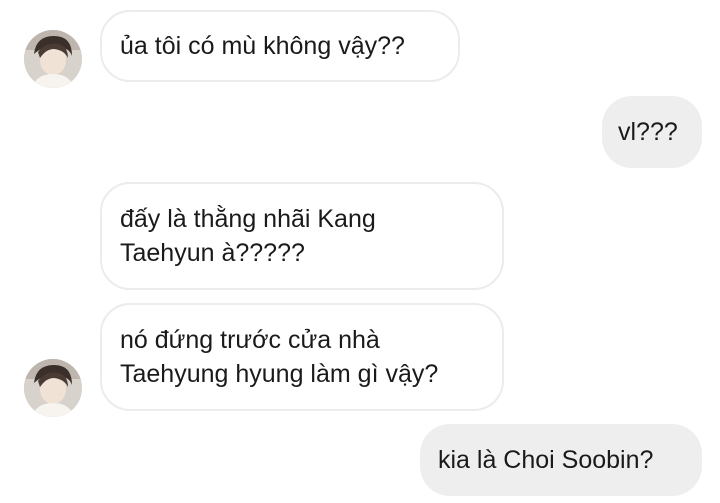 The image size is (720, 503). What do you see at coordinates (546, 460) in the screenshot?
I see `message-text: kia là Choi Soobin?` at bounding box center [546, 460].